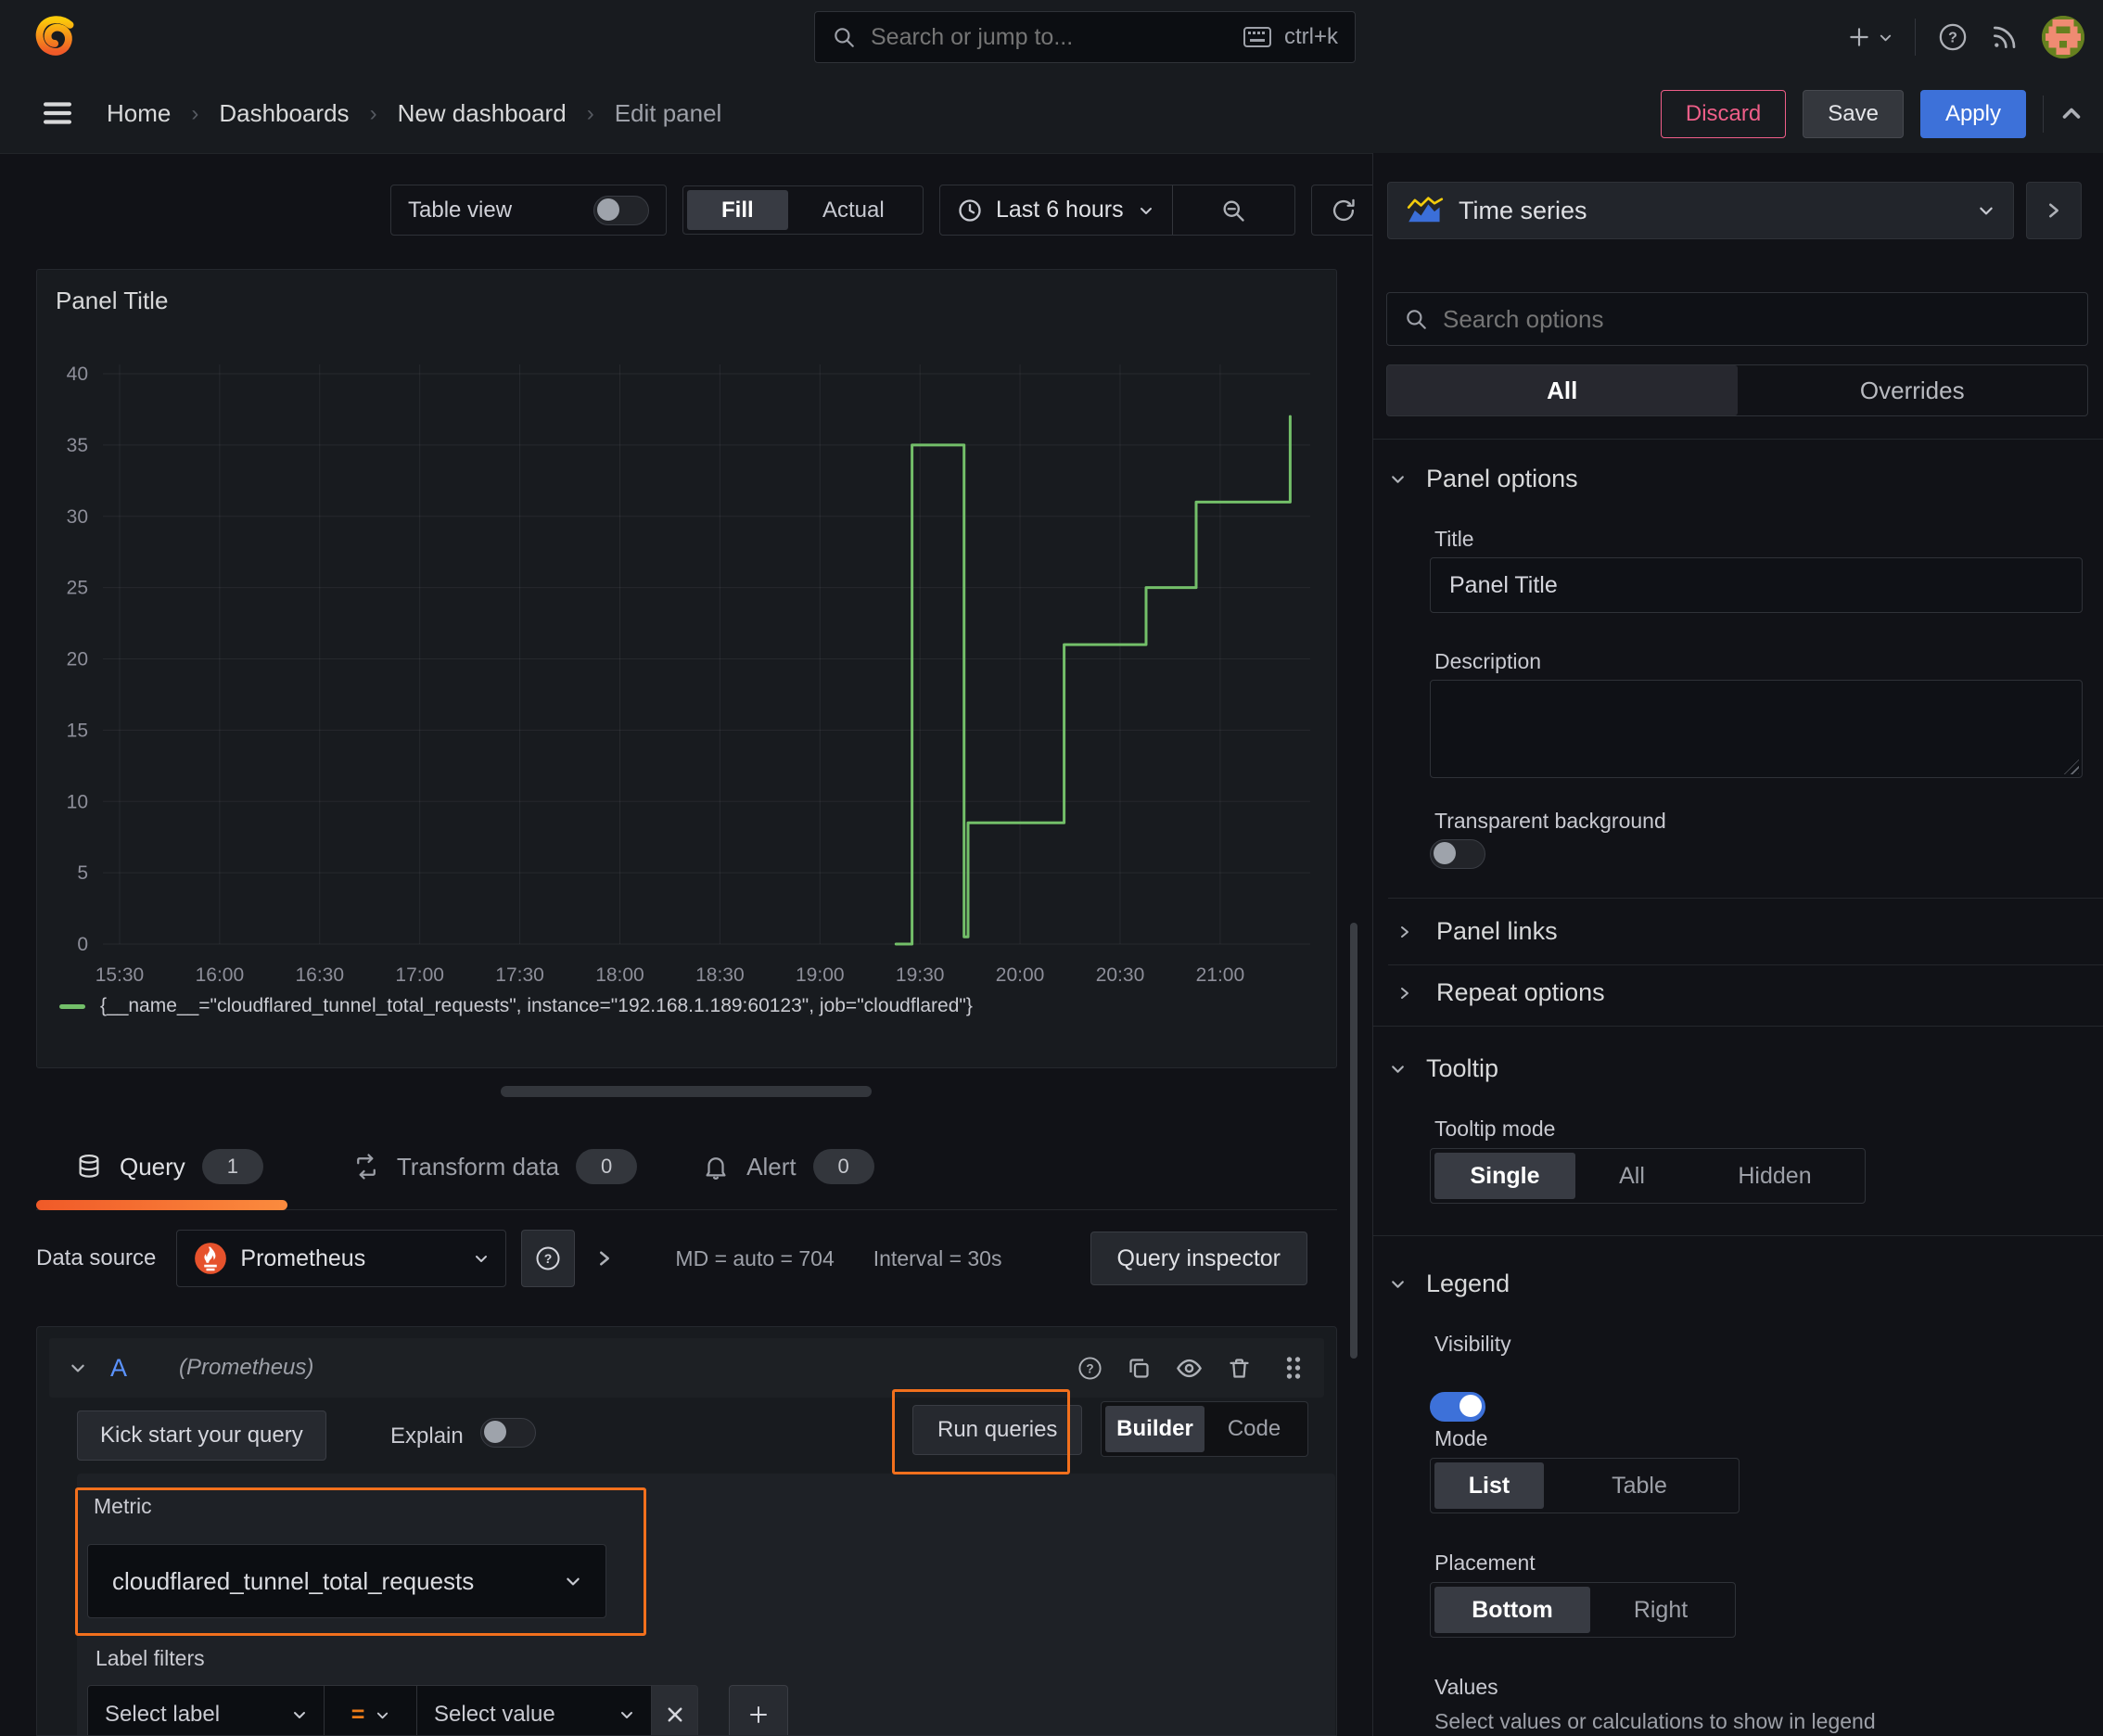 The height and width of the screenshot is (1736, 2103). I want to click on add-filter-button, so click(758, 1710).